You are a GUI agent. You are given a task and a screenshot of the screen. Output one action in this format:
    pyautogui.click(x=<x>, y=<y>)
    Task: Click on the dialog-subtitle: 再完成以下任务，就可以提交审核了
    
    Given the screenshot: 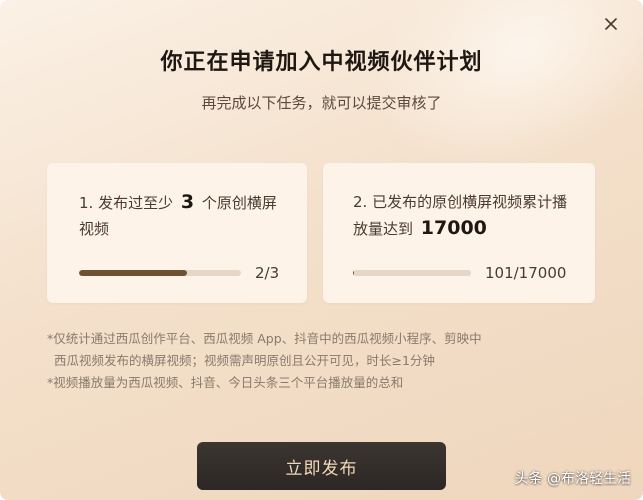 What is the action you would take?
    pyautogui.click(x=321, y=103)
    